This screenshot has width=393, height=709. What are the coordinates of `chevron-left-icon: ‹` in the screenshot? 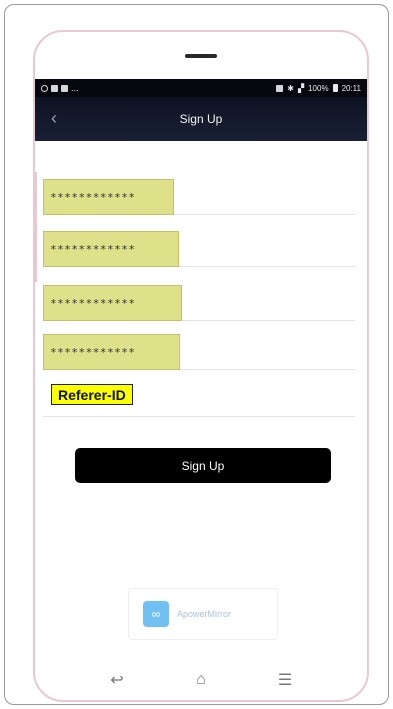 It's located at (54, 118).